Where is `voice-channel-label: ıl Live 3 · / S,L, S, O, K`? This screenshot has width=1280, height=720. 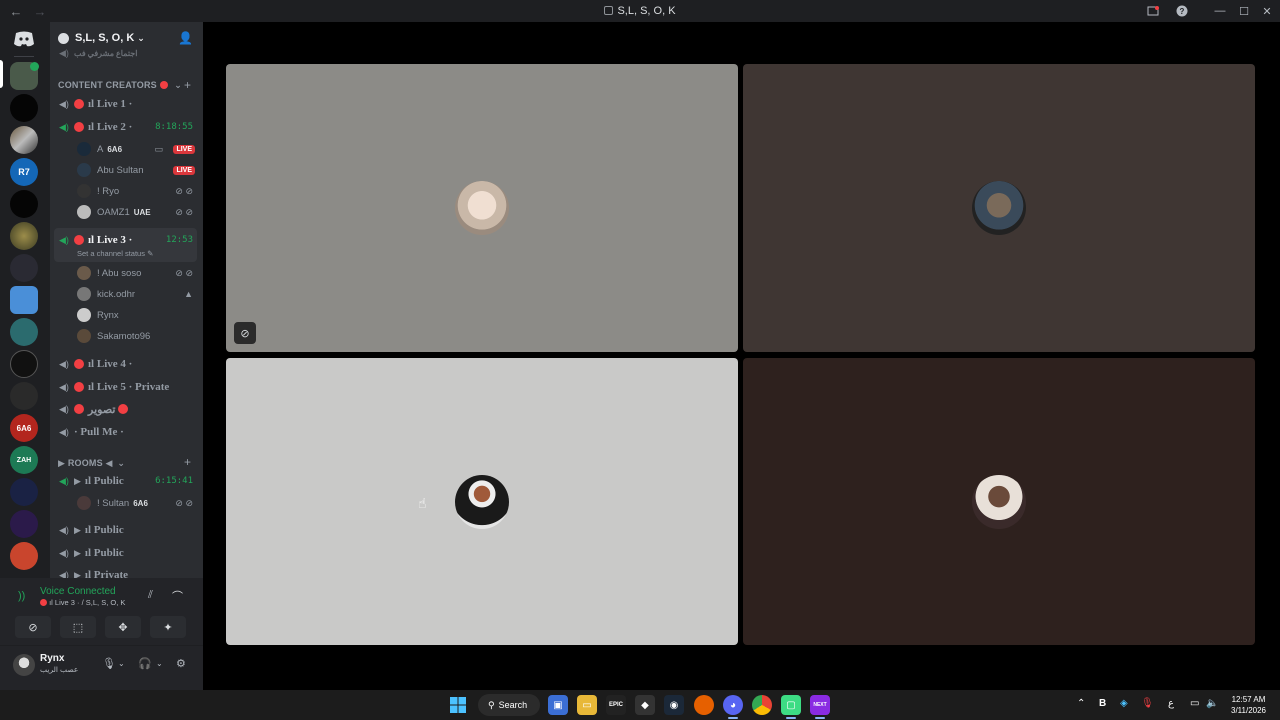 voice-channel-label: ıl Live 3 · / S,L, S, O, K is located at coordinates (82, 602).